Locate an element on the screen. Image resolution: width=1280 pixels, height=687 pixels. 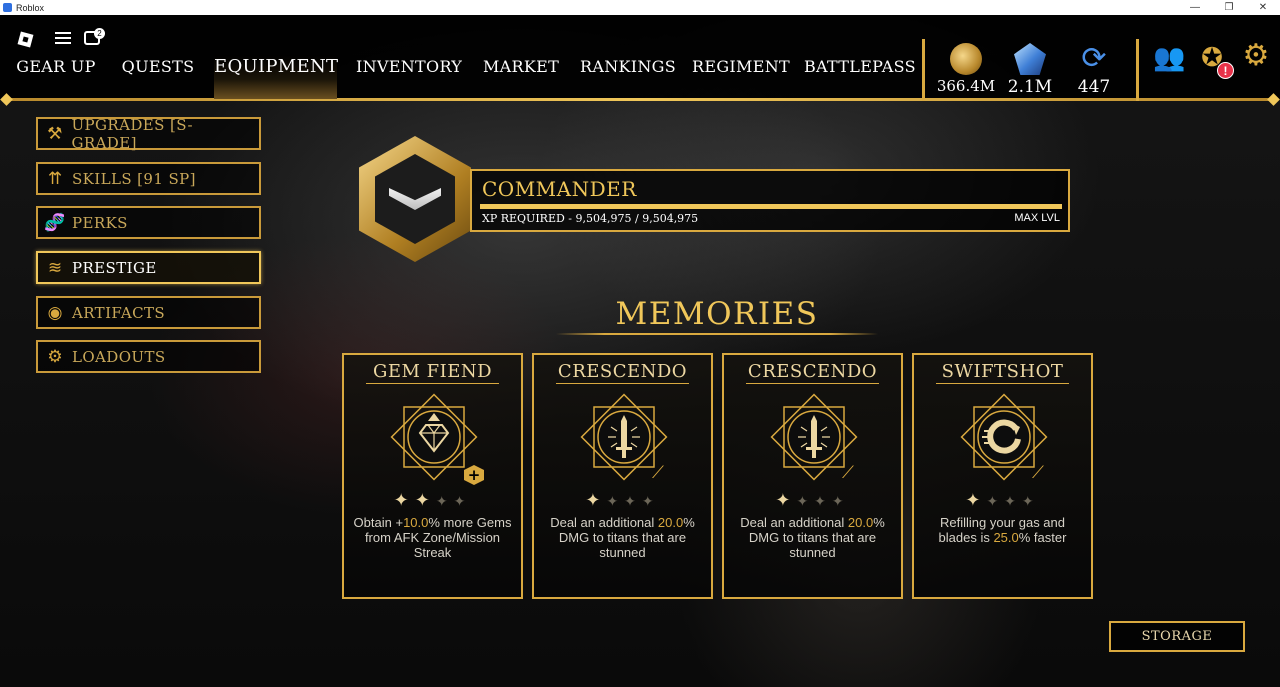
desc-value: 10.0 is located at coordinates (416, 522).